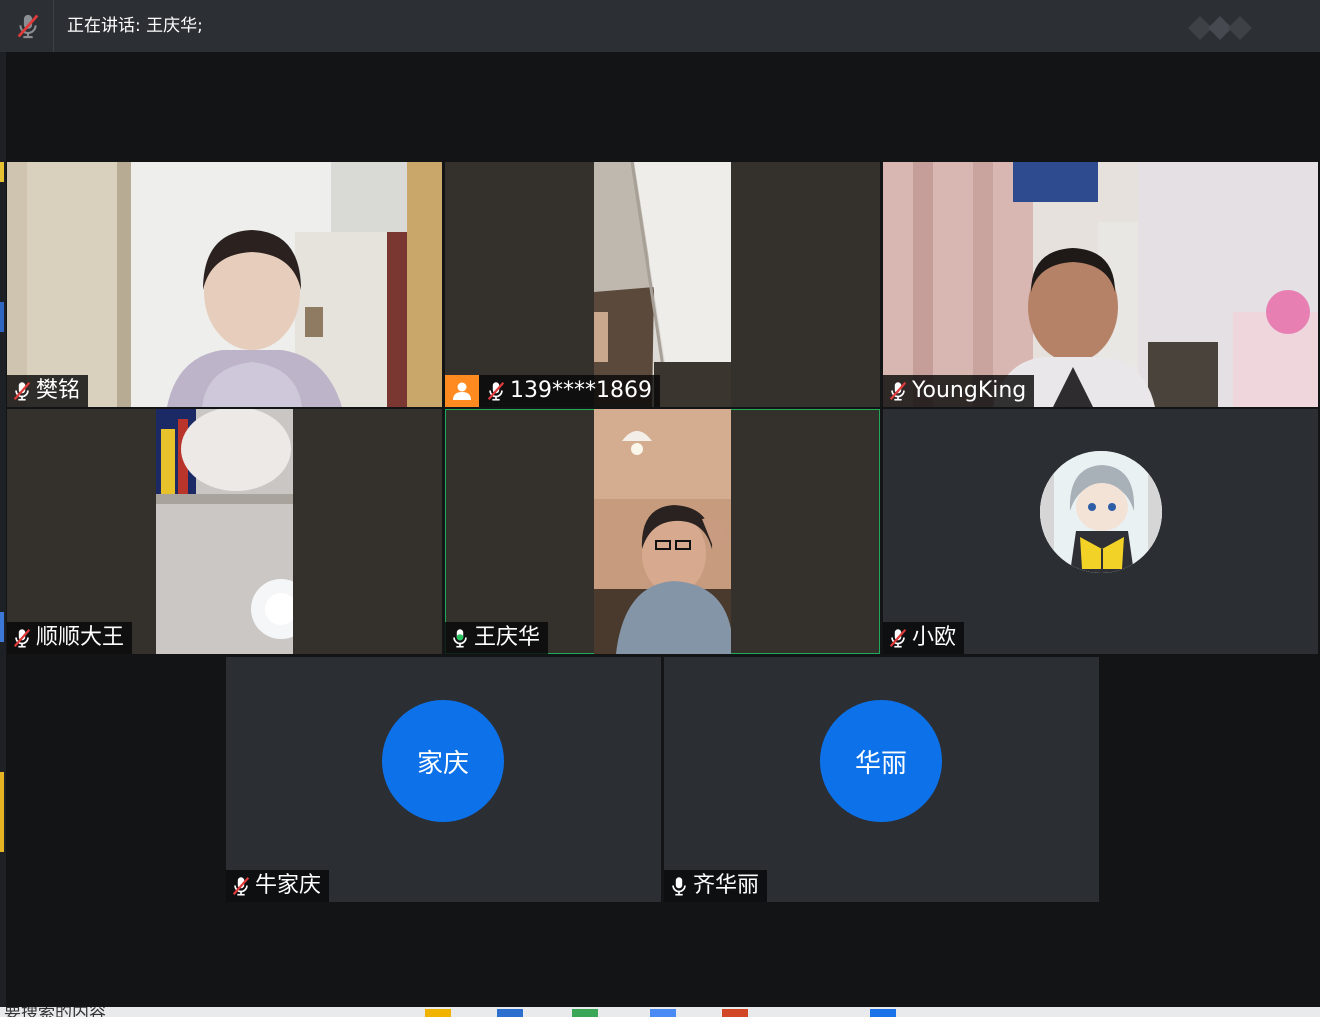 The image size is (1320, 1017). I want to click on mic-icon, so click(679, 886).